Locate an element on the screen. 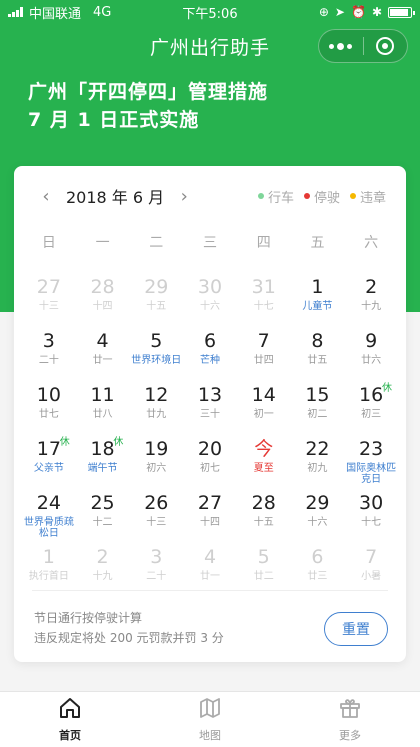  home-icon is located at coordinates (70, 710).